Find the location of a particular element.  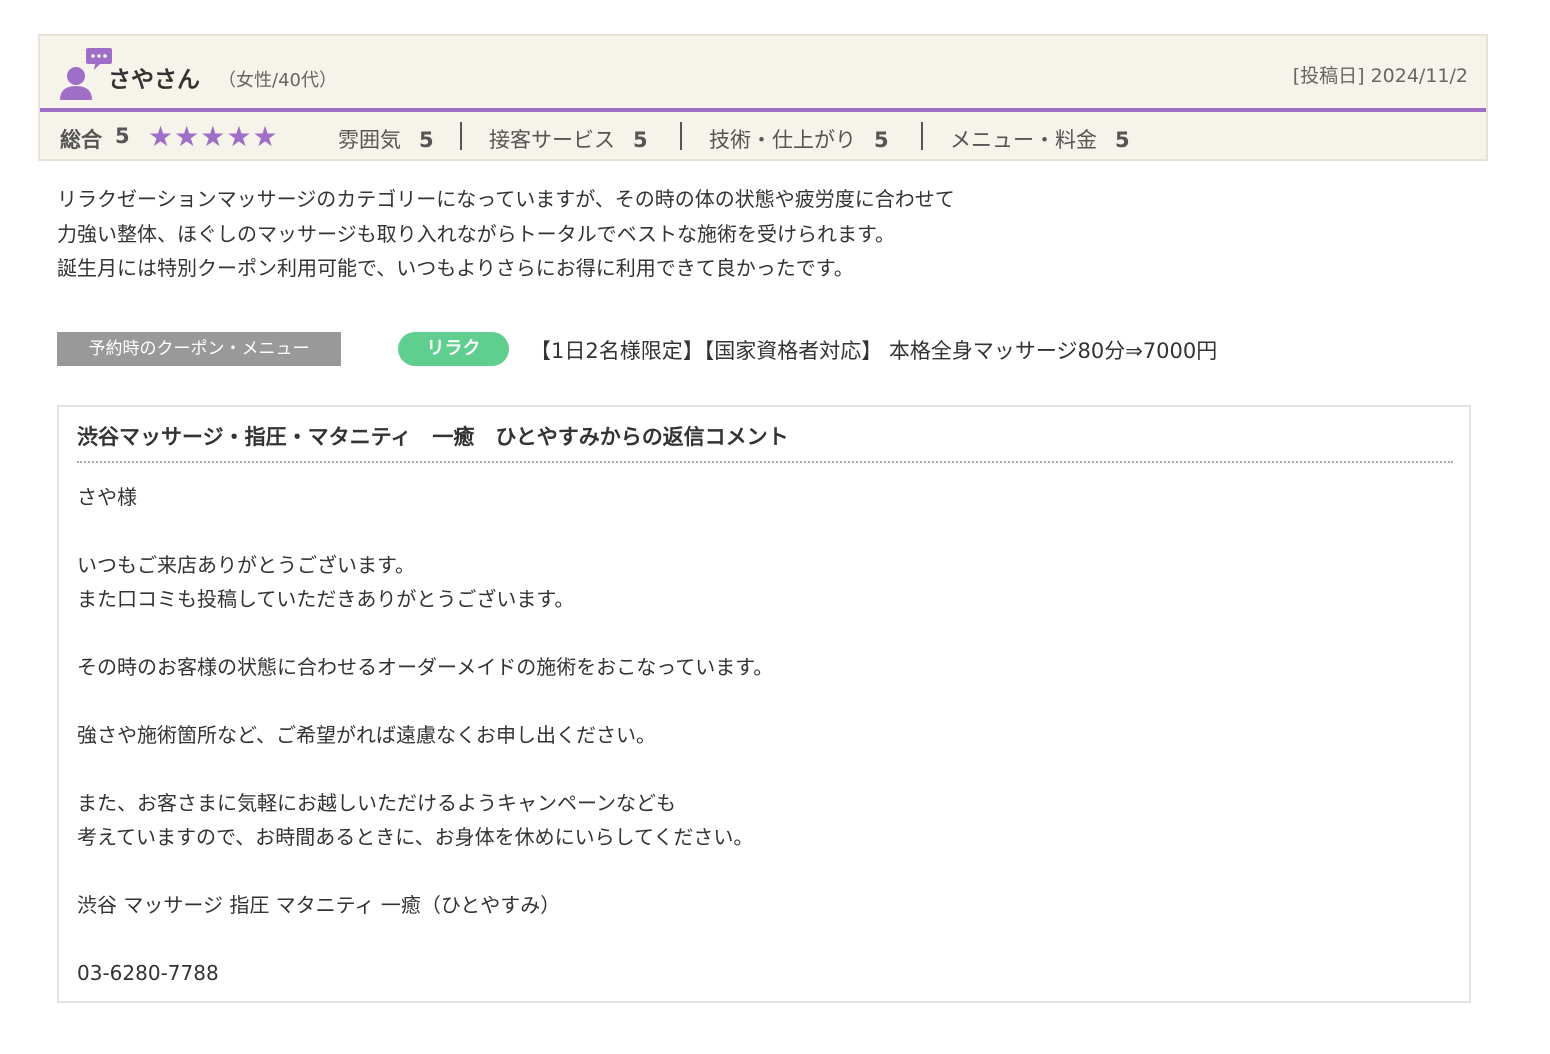

coupon-menu-link: 【1日2名様限定】【国家資格者対応】 本格全身マッサージ80分⇒7000円 is located at coordinates (873, 350).